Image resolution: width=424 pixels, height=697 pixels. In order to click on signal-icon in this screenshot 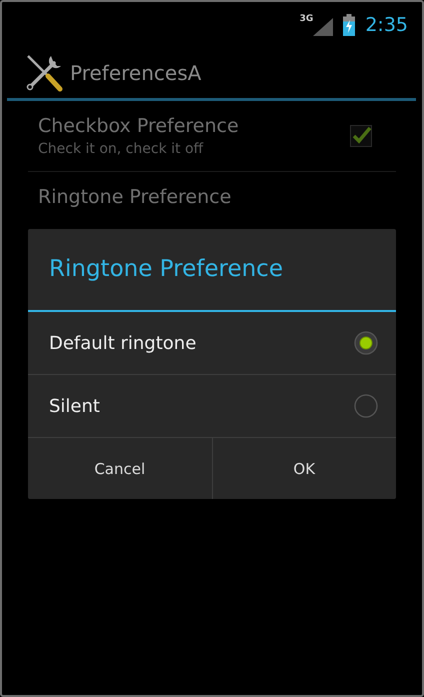, I will do `click(323, 27)`.